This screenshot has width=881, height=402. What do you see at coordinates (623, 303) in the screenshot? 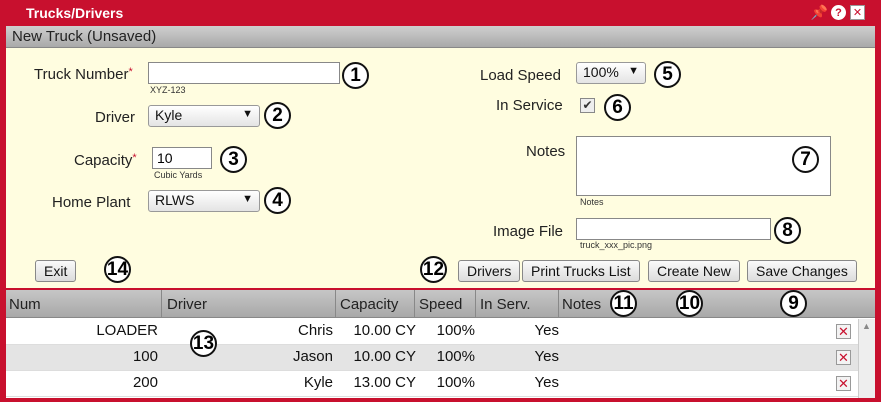
I see `callout-11: 11` at bounding box center [623, 303].